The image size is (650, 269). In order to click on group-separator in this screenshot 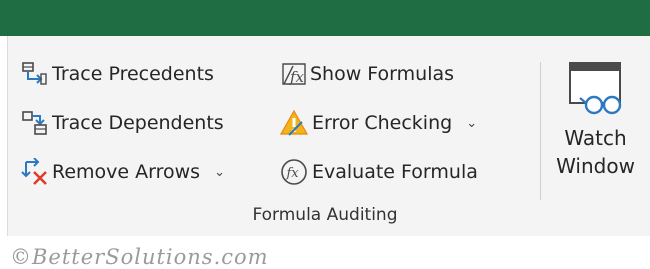, I will do `click(540, 131)`.